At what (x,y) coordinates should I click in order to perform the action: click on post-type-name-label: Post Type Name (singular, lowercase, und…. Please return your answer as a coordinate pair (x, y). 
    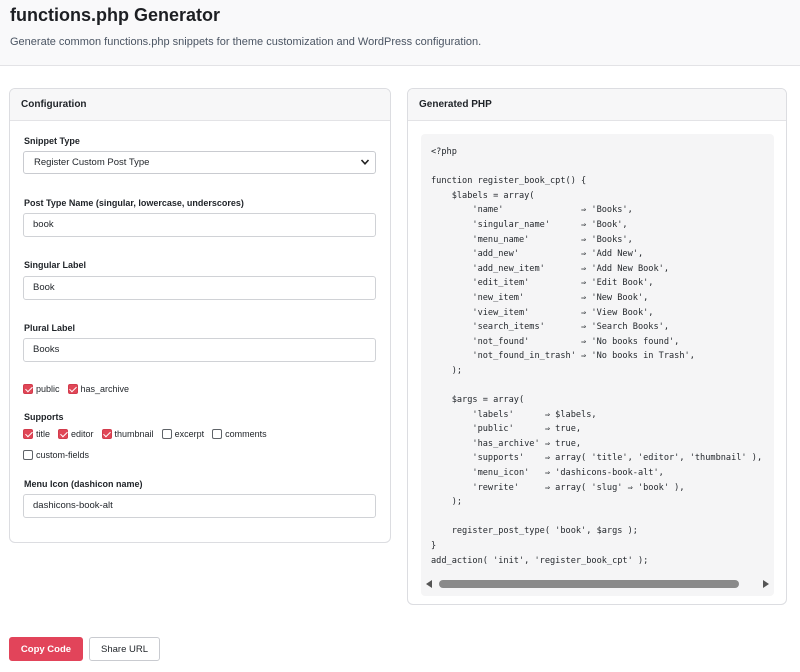
    Looking at the image, I should click on (134, 203).